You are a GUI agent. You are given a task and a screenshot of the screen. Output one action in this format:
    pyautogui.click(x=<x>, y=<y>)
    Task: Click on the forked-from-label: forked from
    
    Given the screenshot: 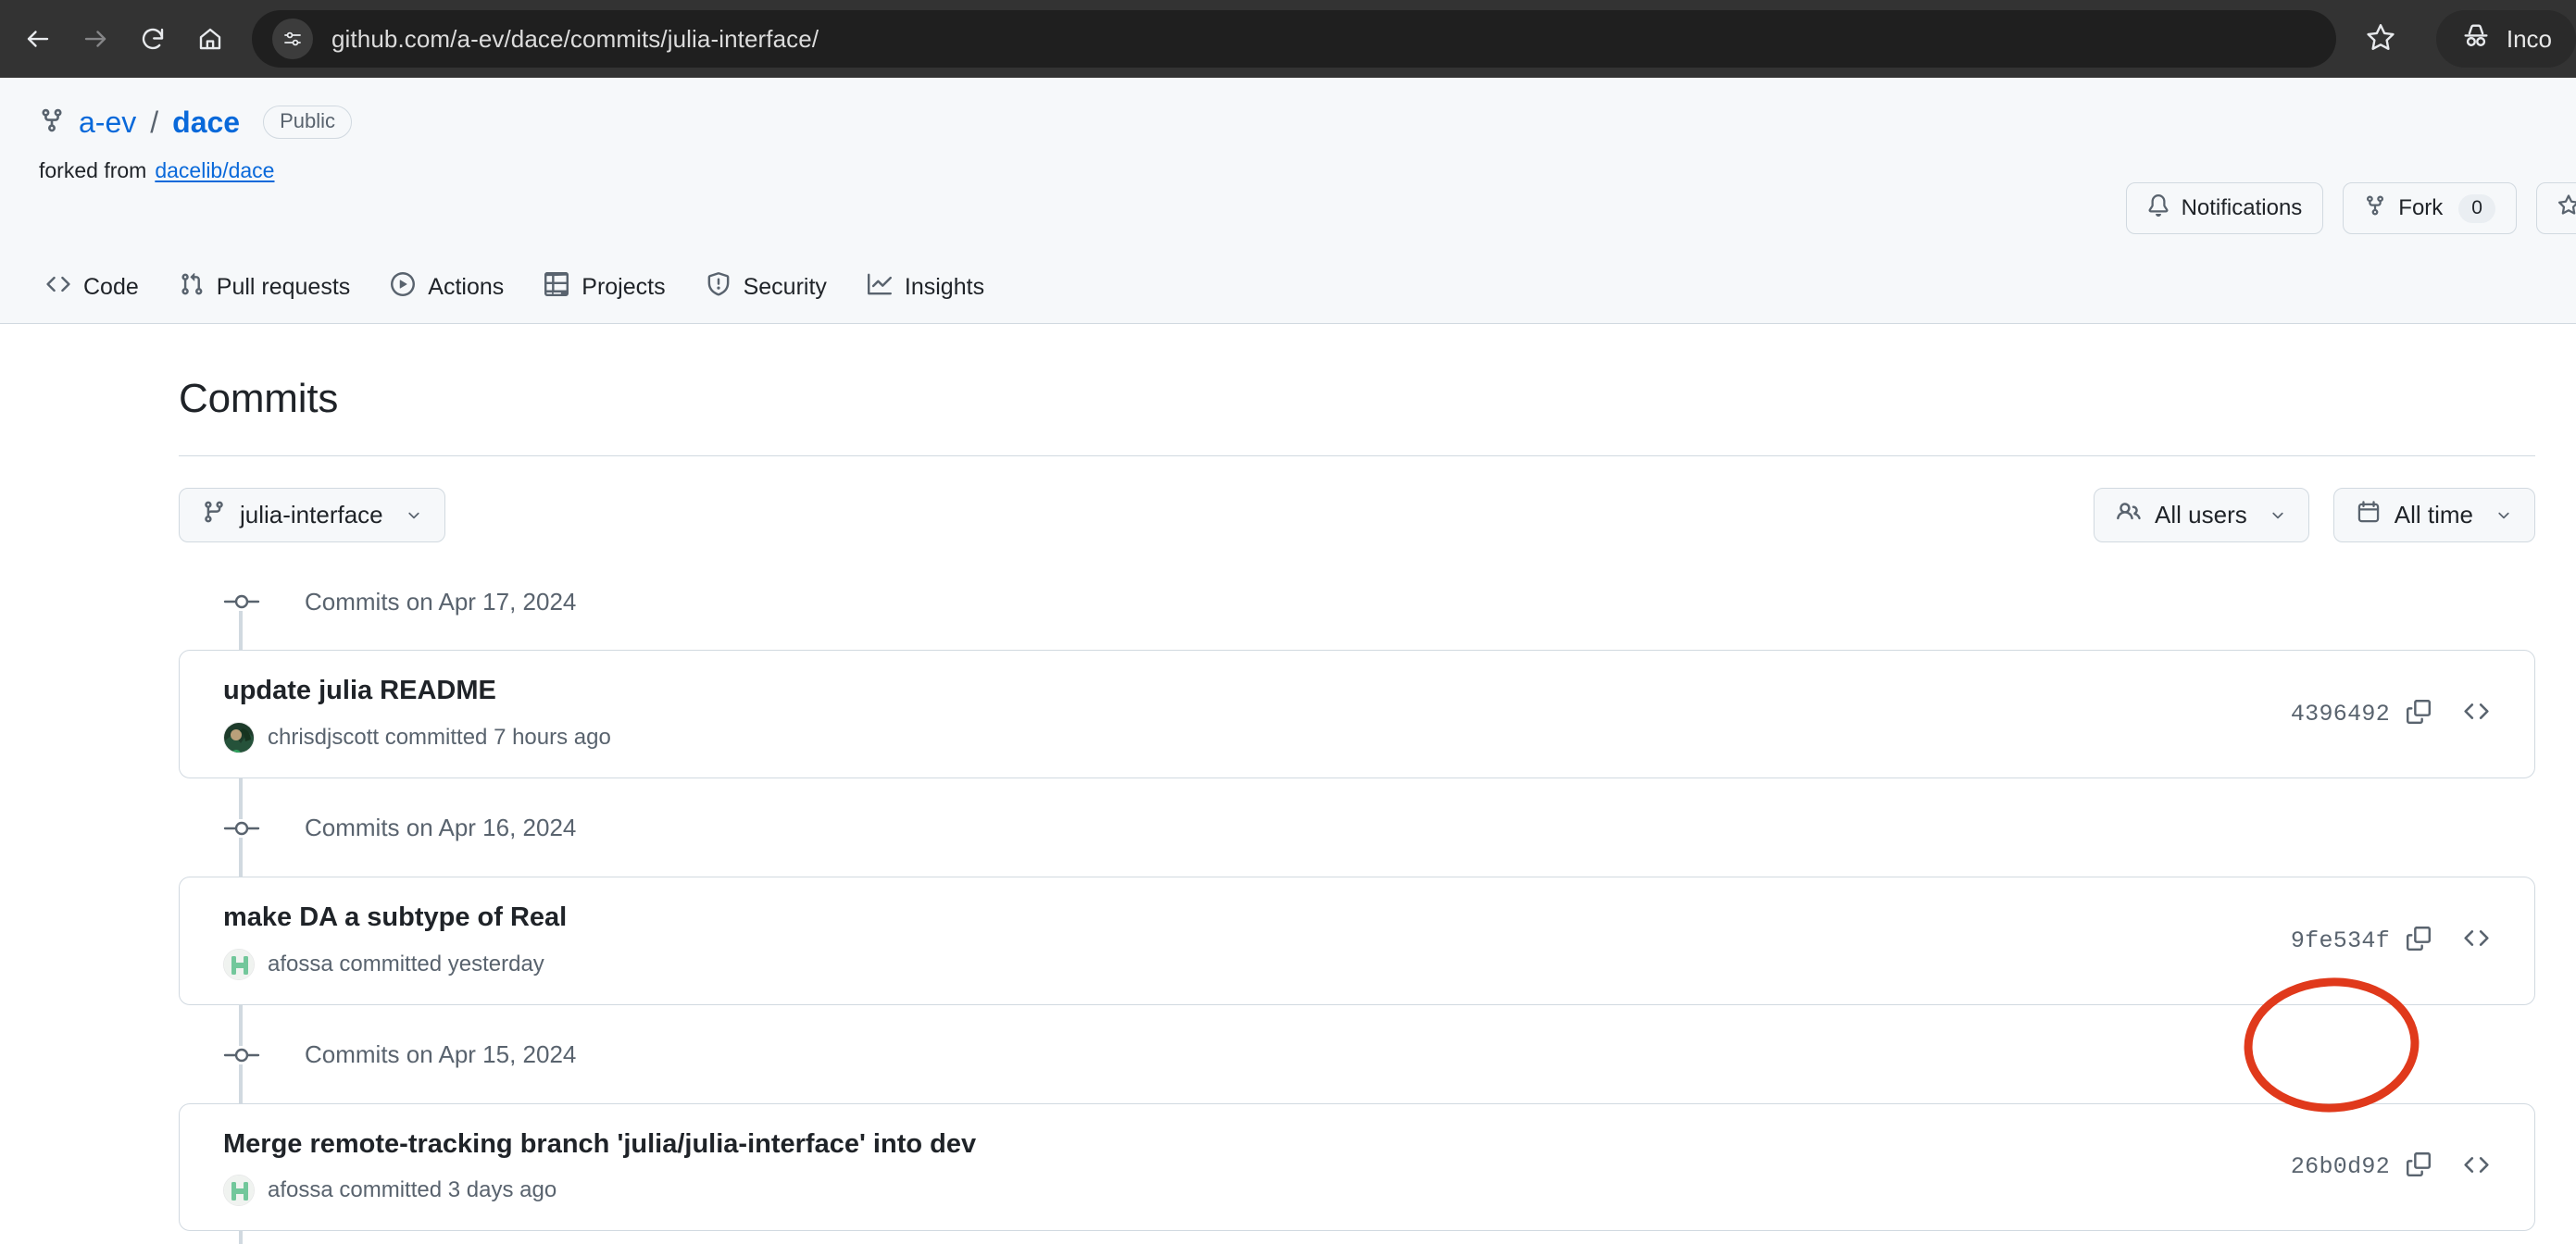 What is the action you would take?
    pyautogui.click(x=93, y=170)
    